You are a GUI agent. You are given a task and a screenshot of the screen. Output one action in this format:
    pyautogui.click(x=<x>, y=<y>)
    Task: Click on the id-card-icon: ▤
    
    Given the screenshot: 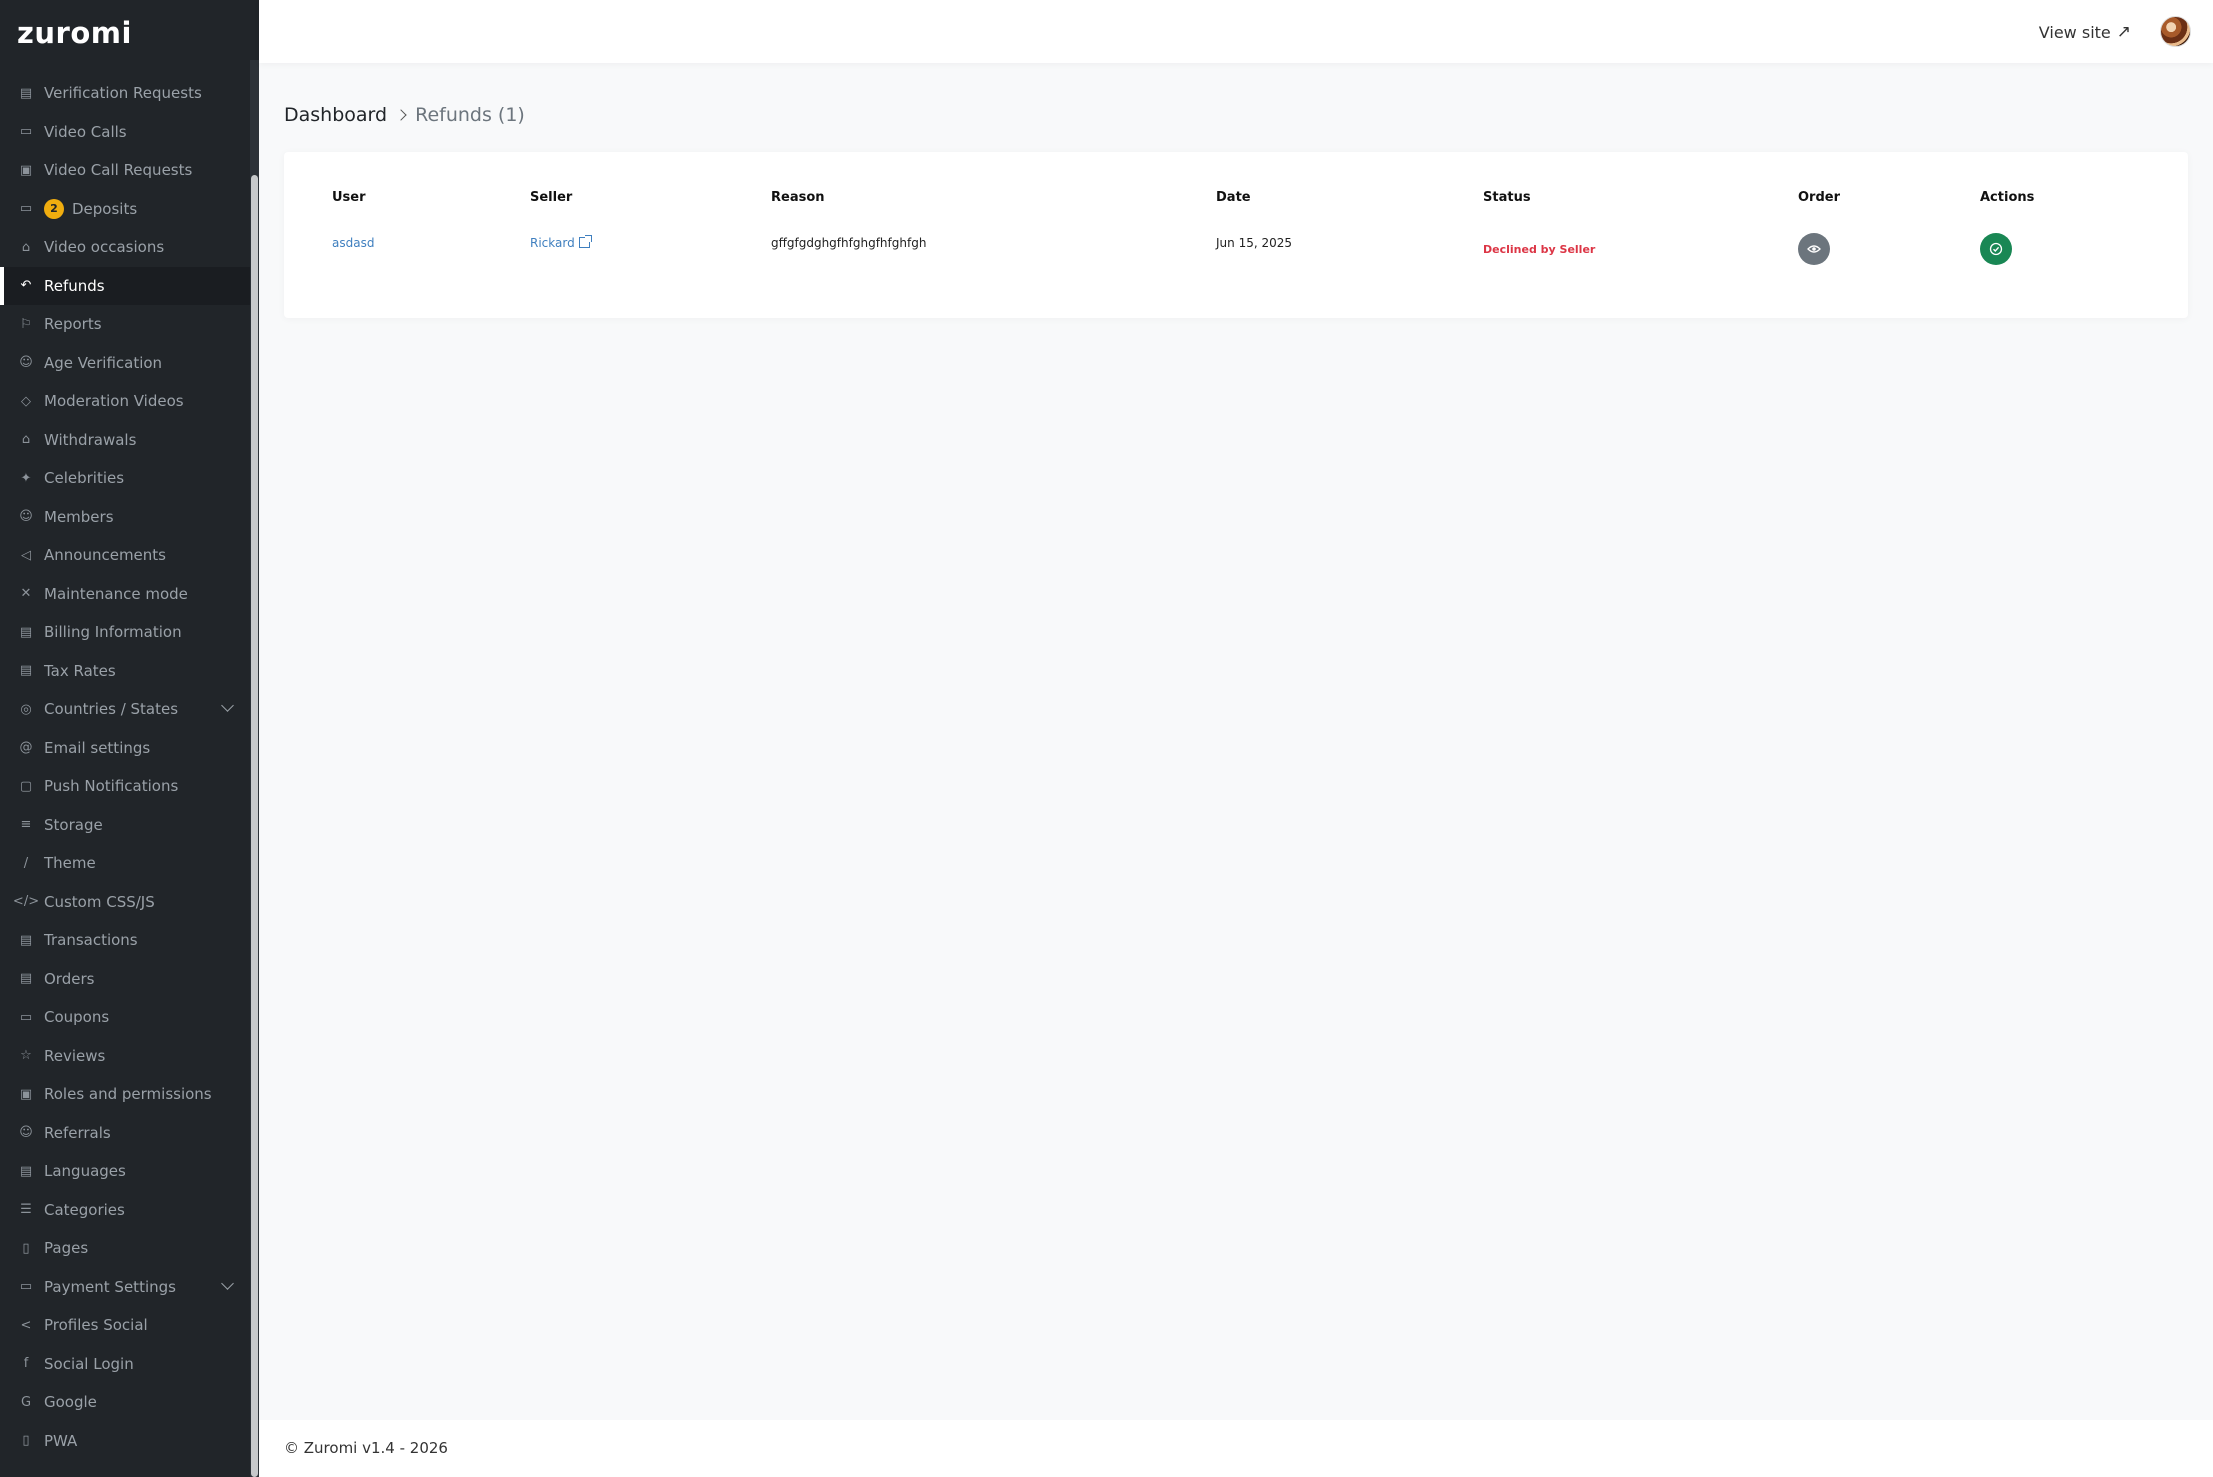 What is the action you would take?
    pyautogui.click(x=26, y=93)
    